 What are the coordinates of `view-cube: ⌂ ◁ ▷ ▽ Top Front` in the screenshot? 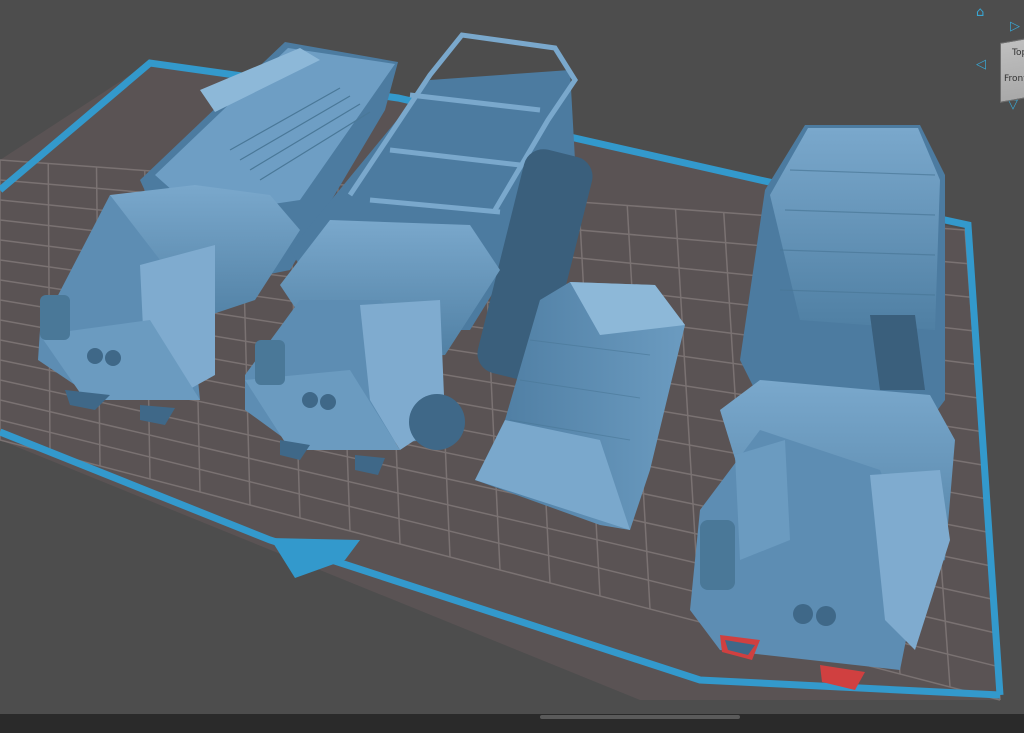 It's located at (996, 58).